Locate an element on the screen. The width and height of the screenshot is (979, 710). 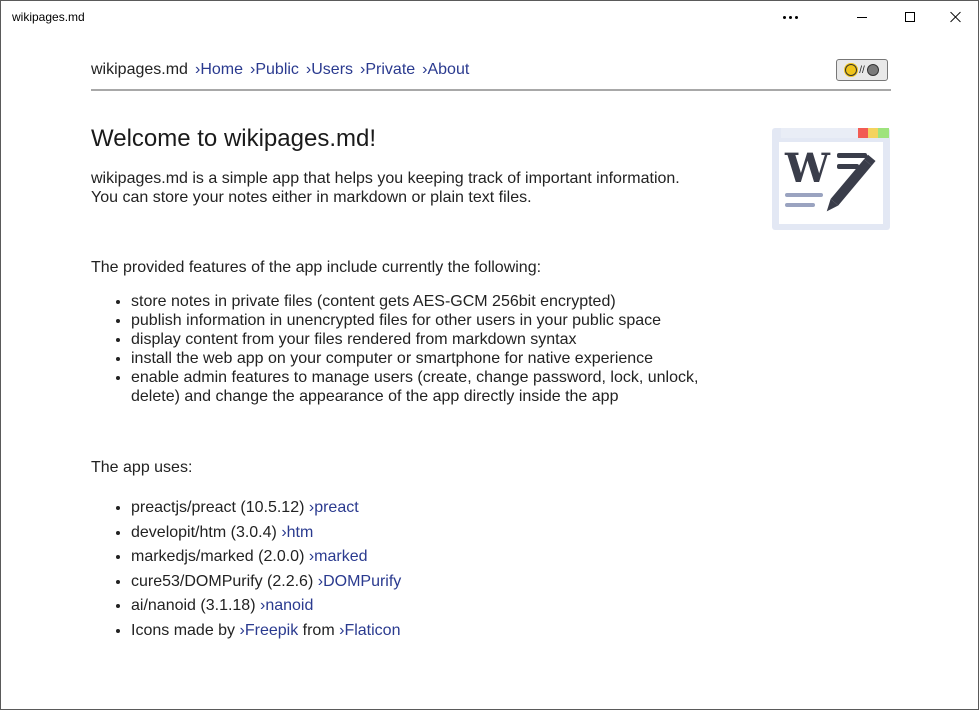
nav-links: ›Home ›Public ›Users ›Private ›About is located at coordinates (332, 70).